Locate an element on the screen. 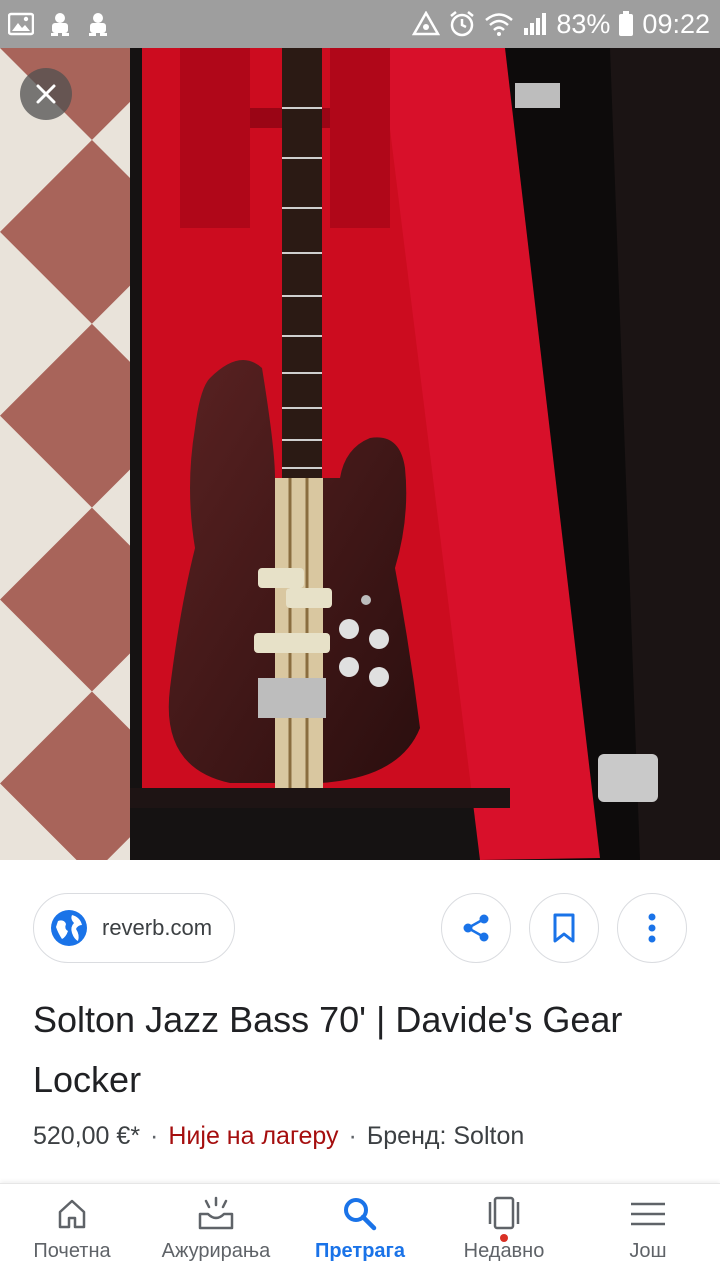 The width and height of the screenshot is (720, 1280). globe-icon is located at coordinates (69, 928).